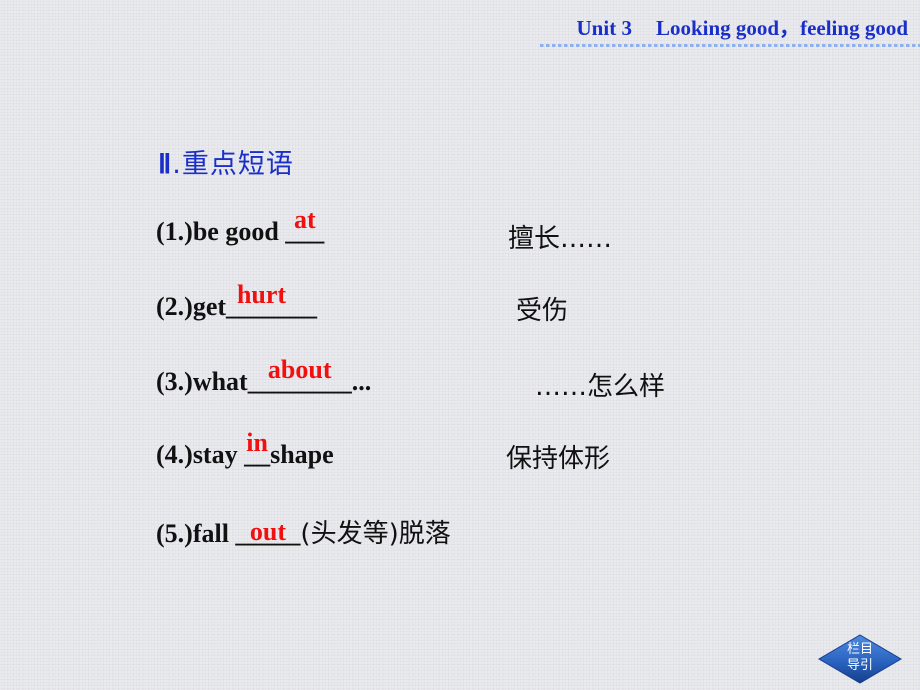  What do you see at coordinates (299, 369) in the screenshot?
I see `answer-text: about` at bounding box center [299, 369].